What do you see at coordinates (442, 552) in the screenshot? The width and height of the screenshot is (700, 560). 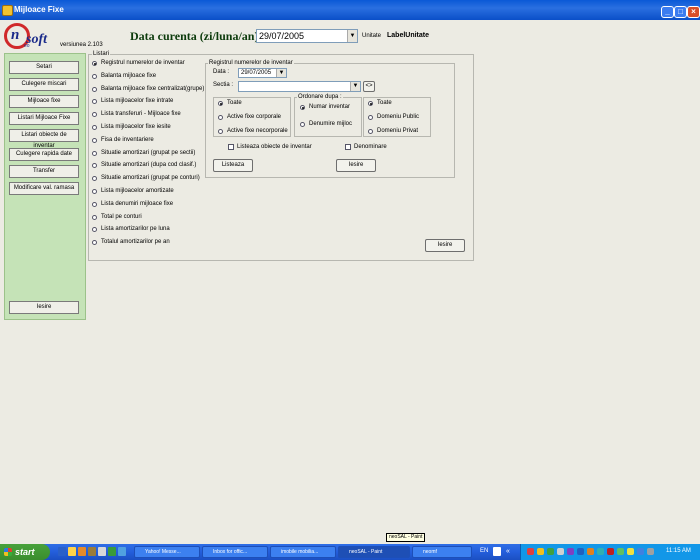 I see `taskbar-item-neomf: neomf` at bounding box center [442, 552].